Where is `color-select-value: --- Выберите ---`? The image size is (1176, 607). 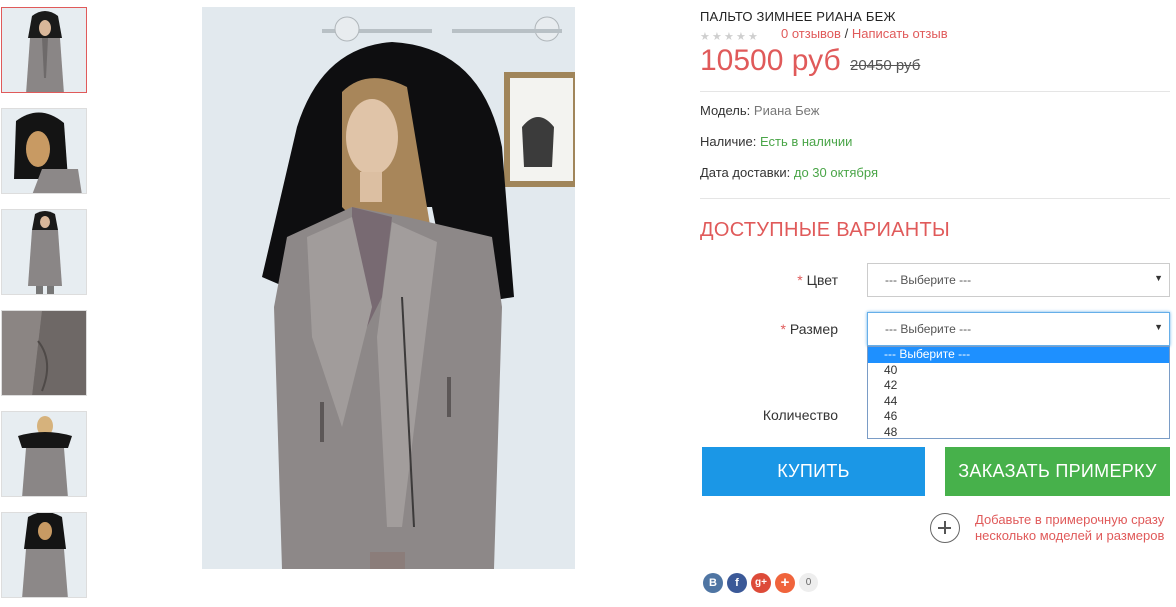
color-select-value: --- Выберите --- is located at coordinates (928, 280).